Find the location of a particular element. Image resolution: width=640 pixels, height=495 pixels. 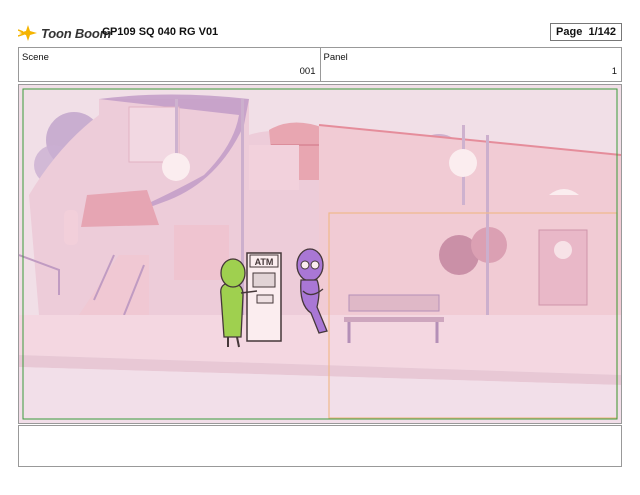

panel-label: Panel is located at coordinates (335, 57).